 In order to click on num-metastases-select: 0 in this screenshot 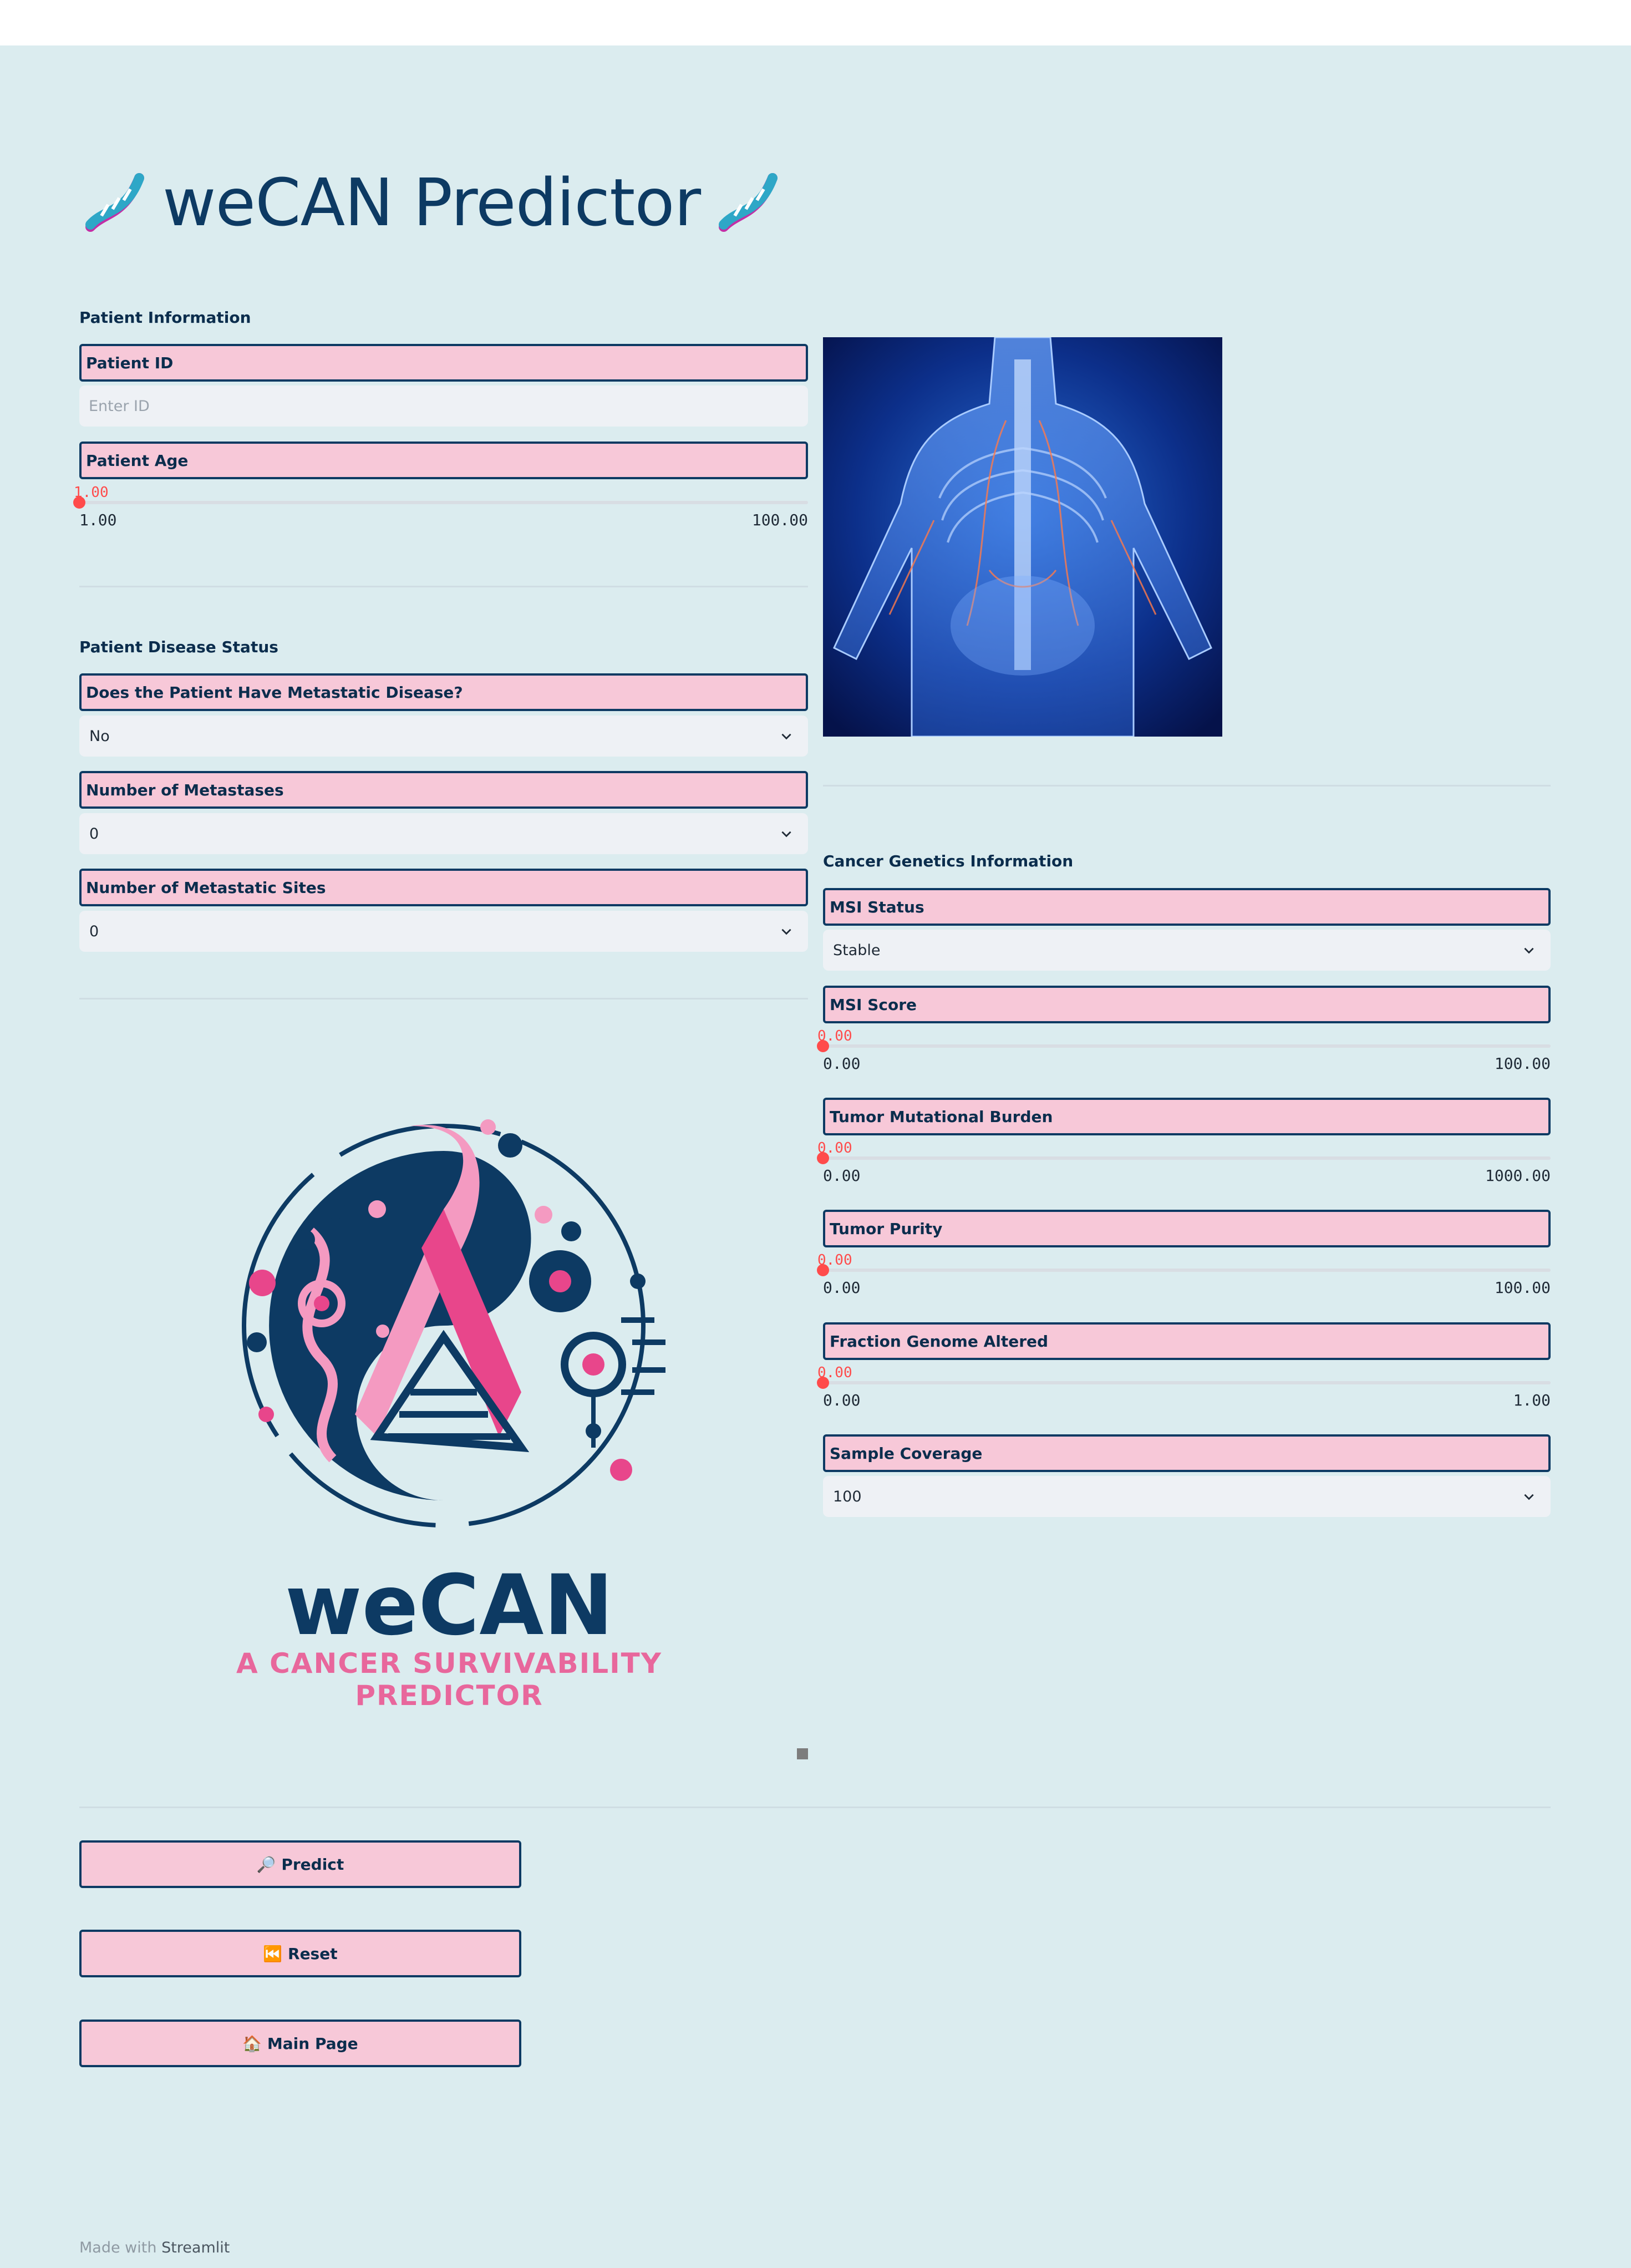, I will do `click(443, 834)`.